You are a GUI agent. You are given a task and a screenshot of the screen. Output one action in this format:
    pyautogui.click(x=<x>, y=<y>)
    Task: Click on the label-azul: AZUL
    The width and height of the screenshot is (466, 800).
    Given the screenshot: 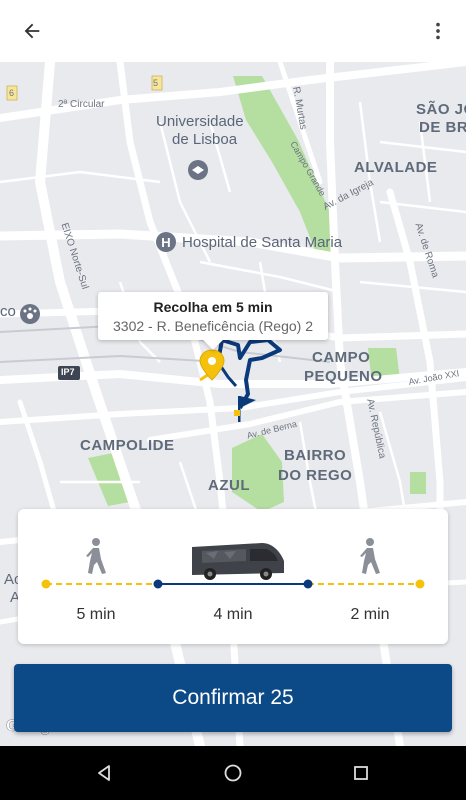 What is the action you would take?
    pyautogui.click(x=229, y=485)
    